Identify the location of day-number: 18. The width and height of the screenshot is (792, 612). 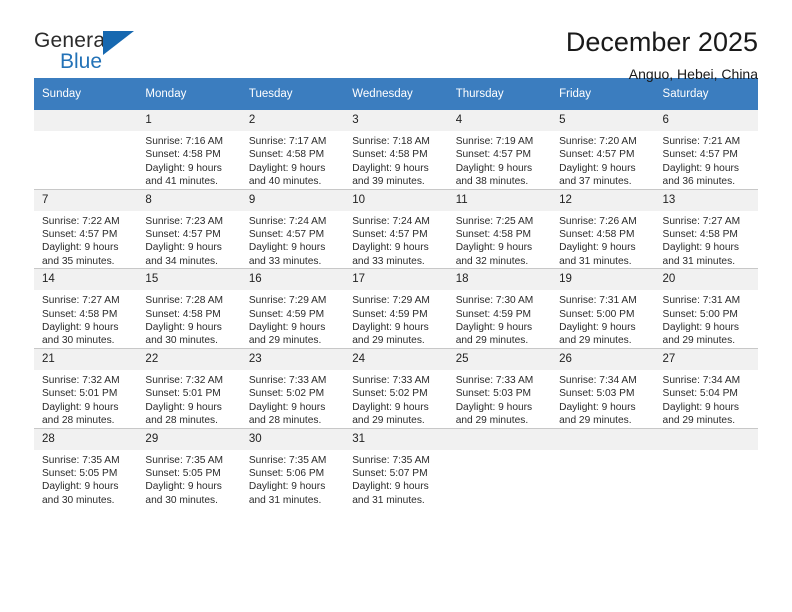
(499, 280).